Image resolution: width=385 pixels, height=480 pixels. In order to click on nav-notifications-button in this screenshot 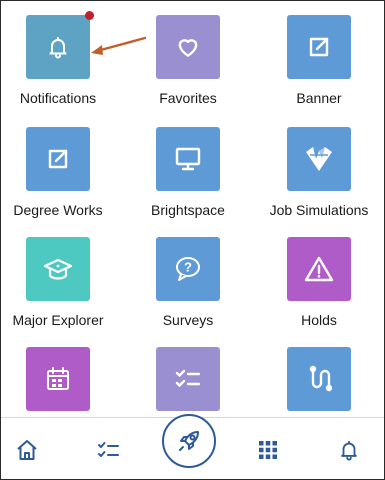, I will do `click(349, 450)`.